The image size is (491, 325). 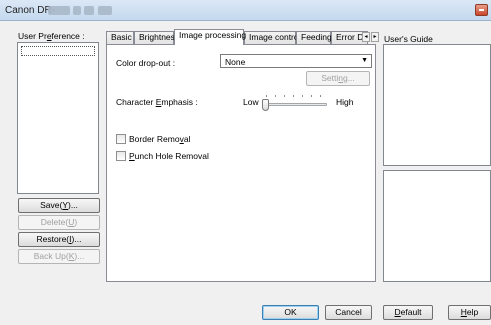 What do you see at coordinates (120, 37) in the screenshot?
I see `tab-basic: Basic` at bounding box center [120, 37].